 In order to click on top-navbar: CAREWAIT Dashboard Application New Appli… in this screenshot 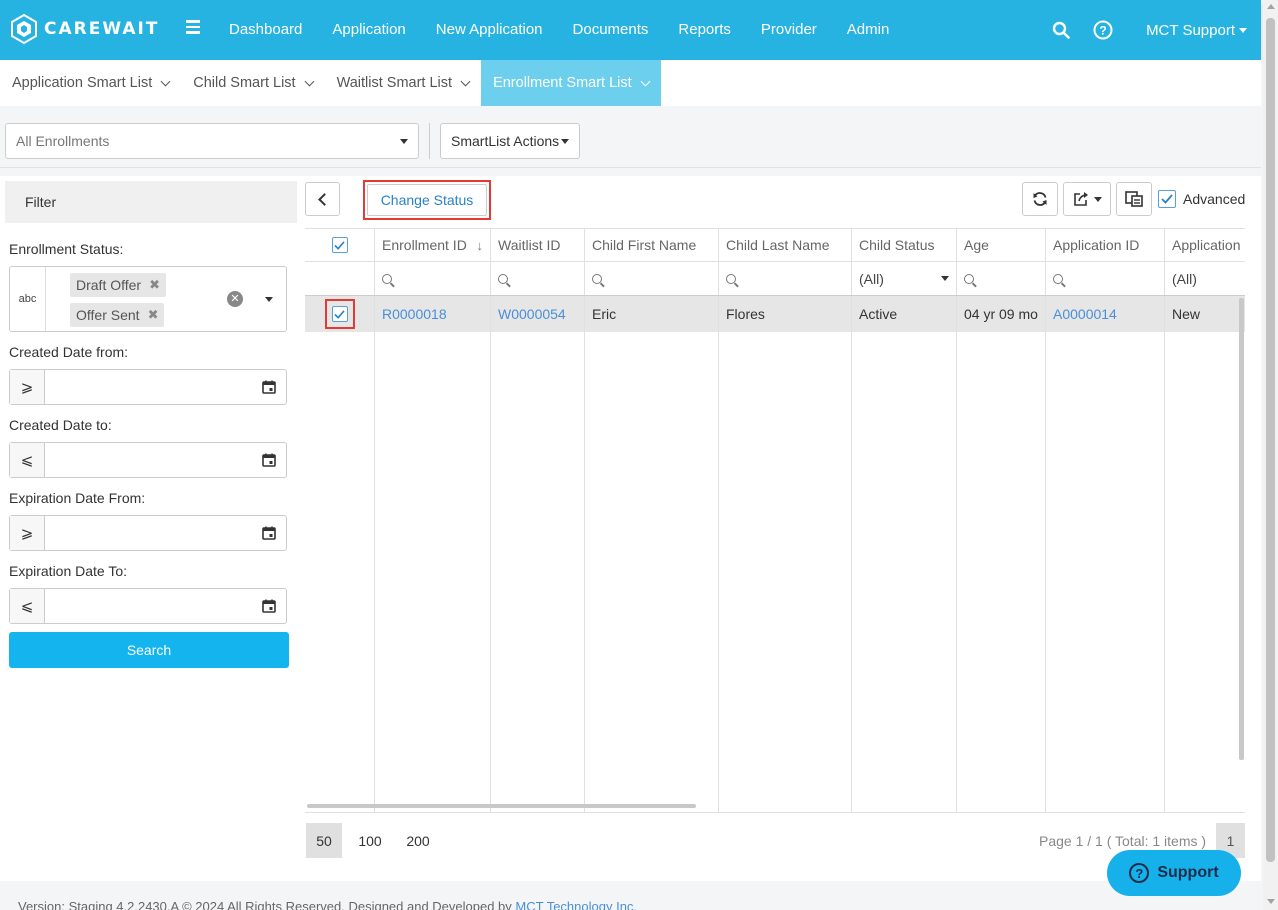, I will do `click(630, 30)`.